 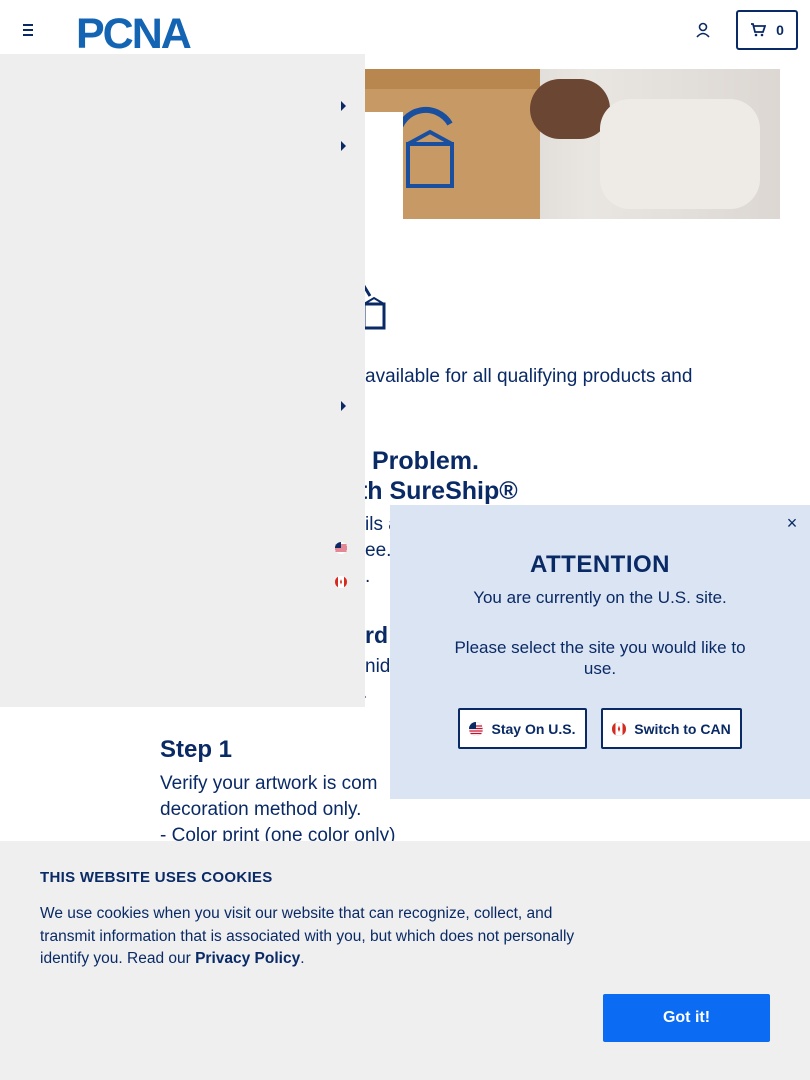 What do you see at coordinates (703, 30) in the screenshot?
I see `account-icon` at bounding box center [703, 30].